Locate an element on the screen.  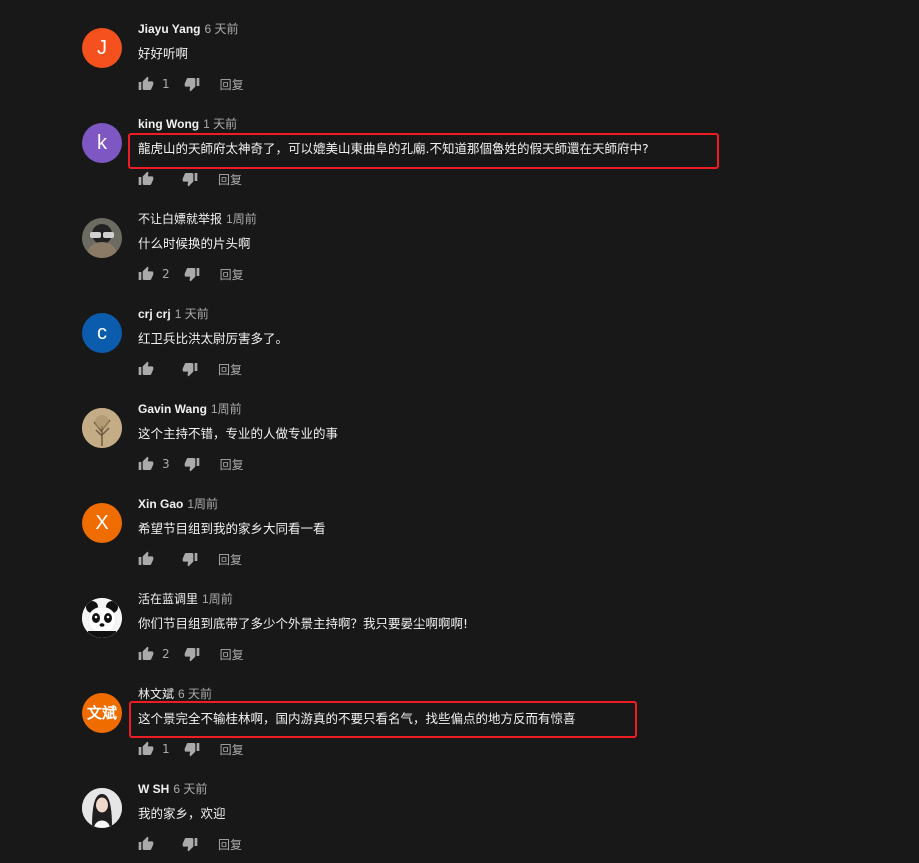
avatar: J is located at coordinates (102, 48).